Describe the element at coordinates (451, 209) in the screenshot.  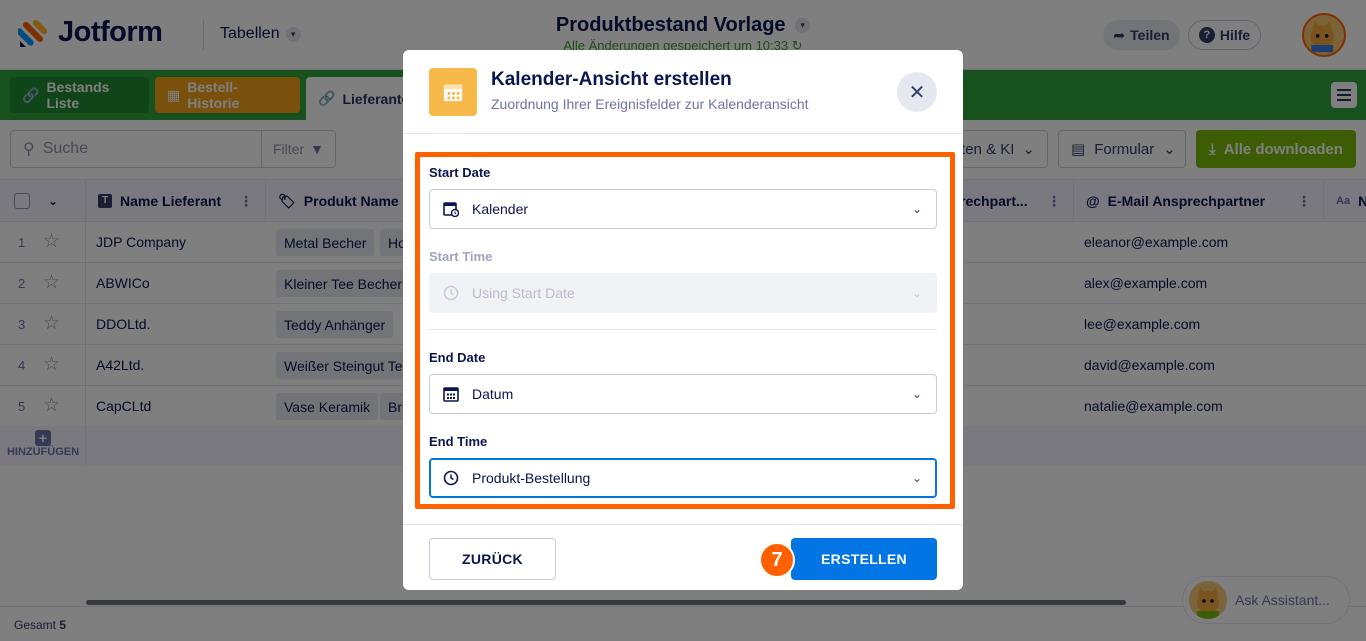
I see `calendar-clock-icon` at that location.